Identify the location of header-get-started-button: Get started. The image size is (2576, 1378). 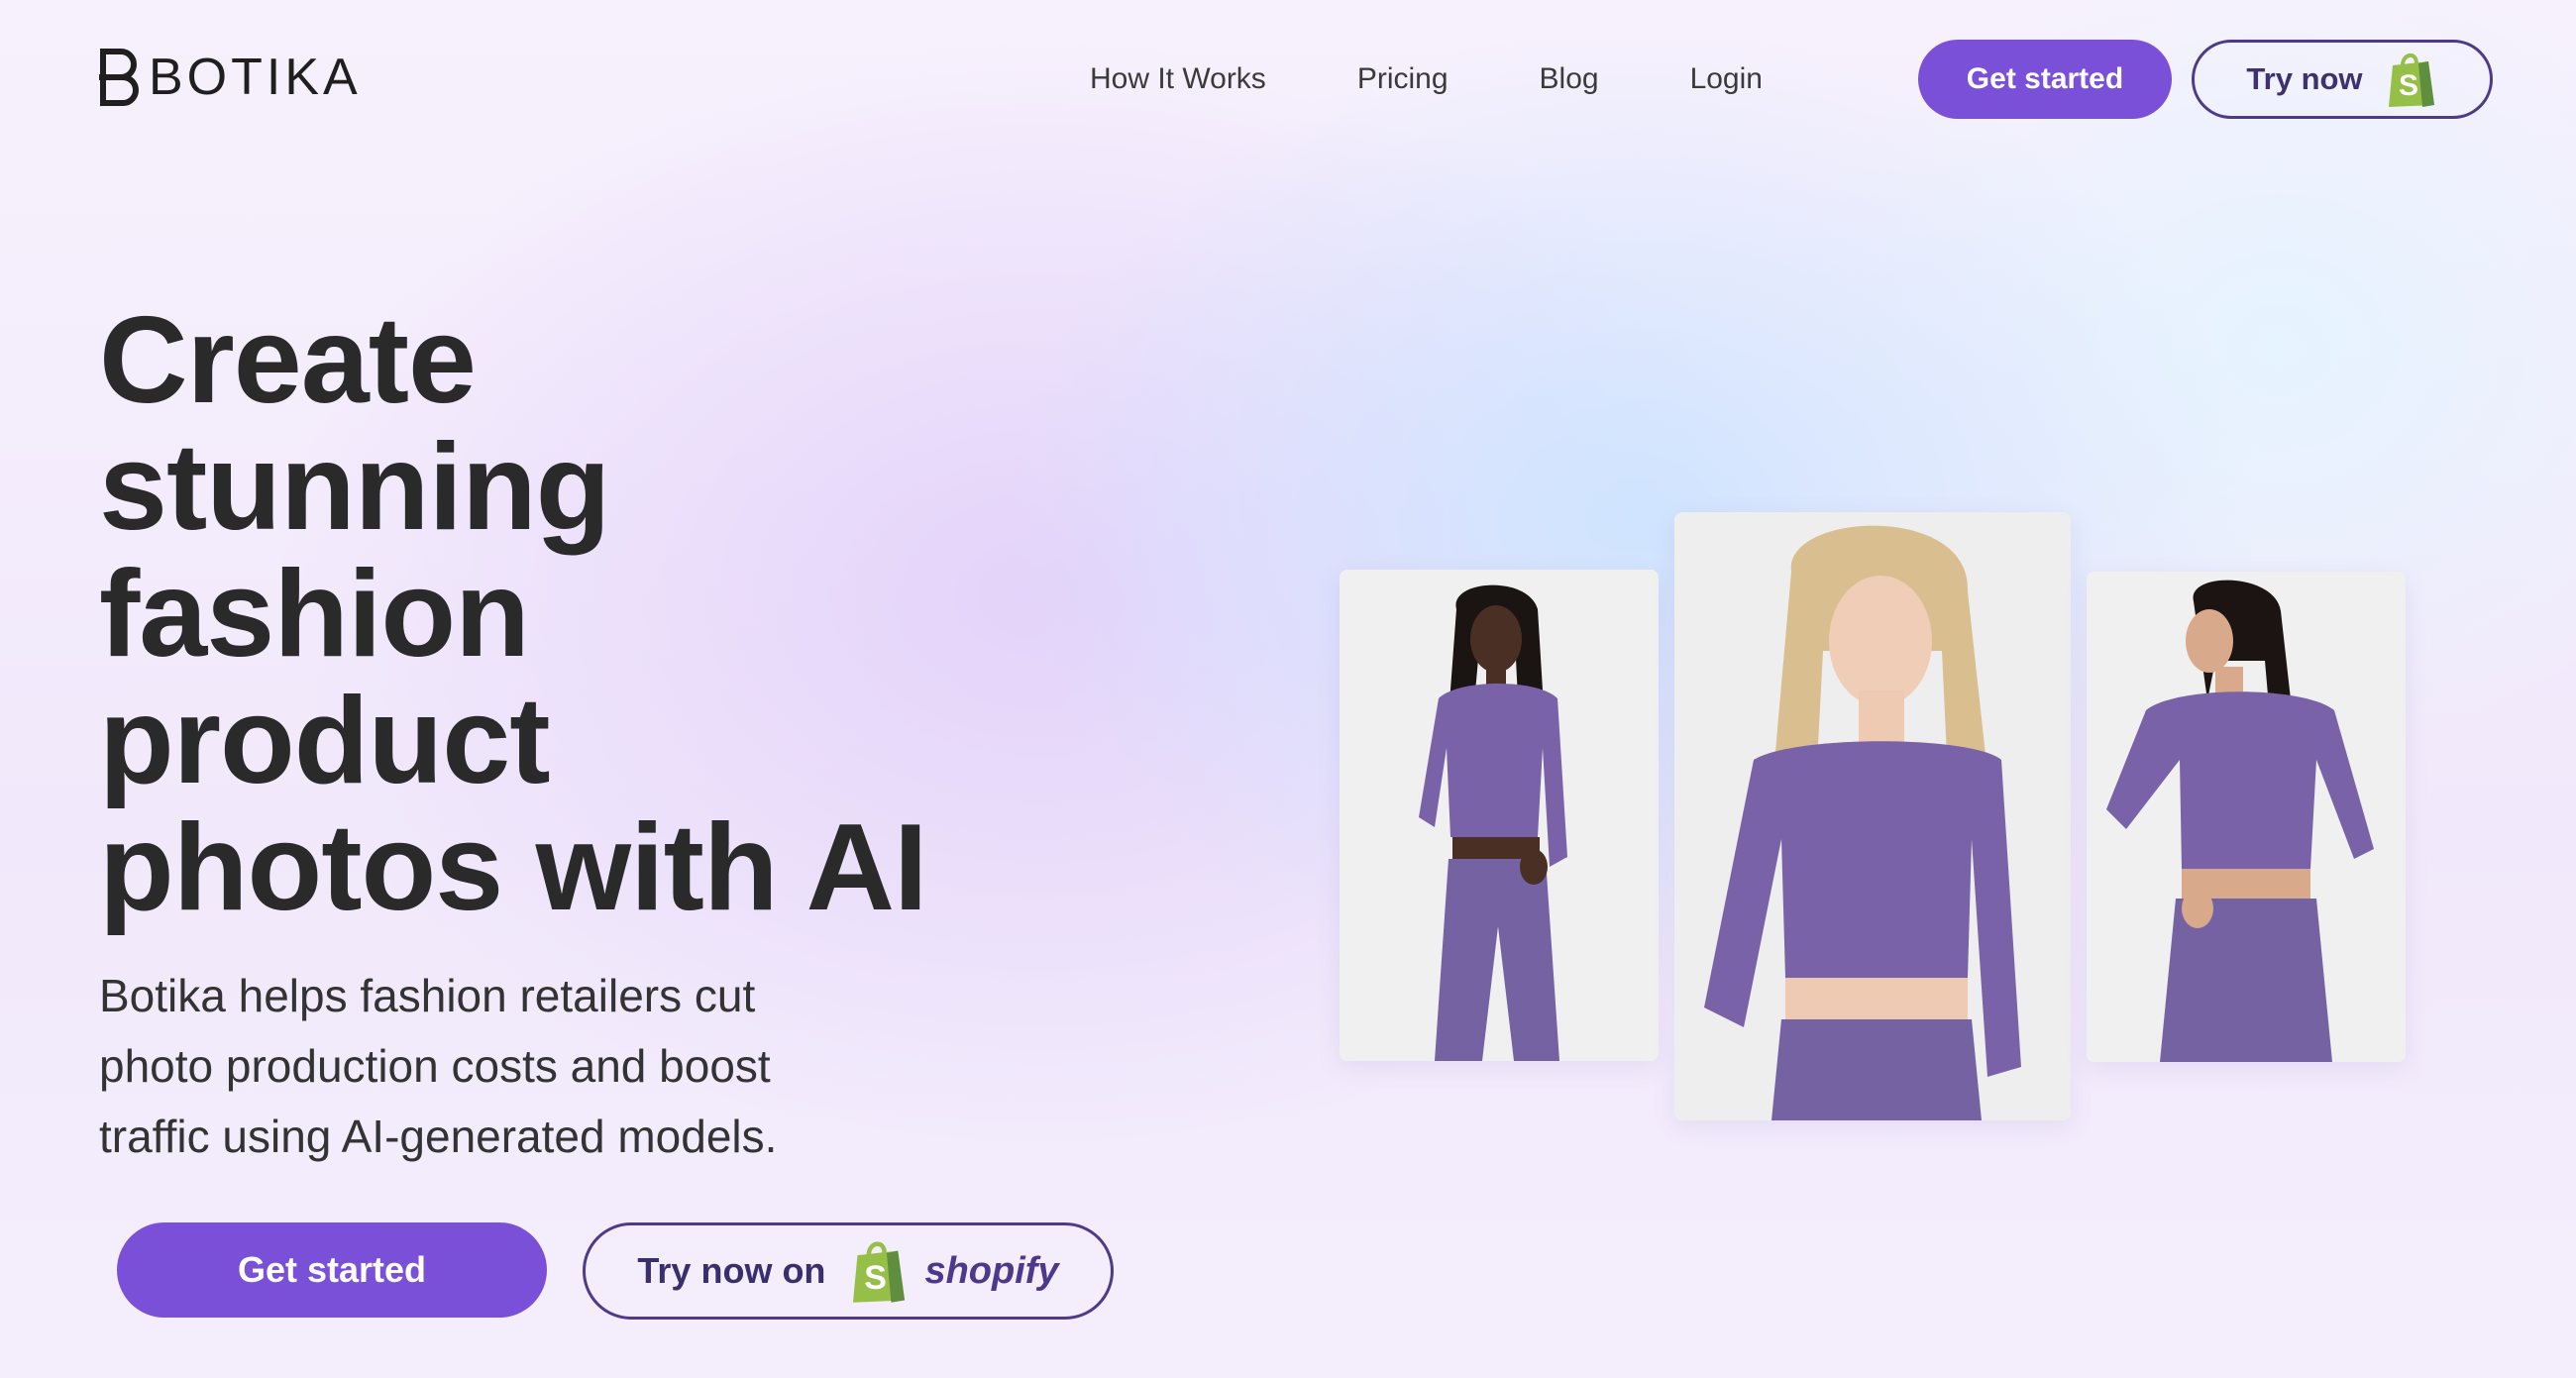
(2045, 80).